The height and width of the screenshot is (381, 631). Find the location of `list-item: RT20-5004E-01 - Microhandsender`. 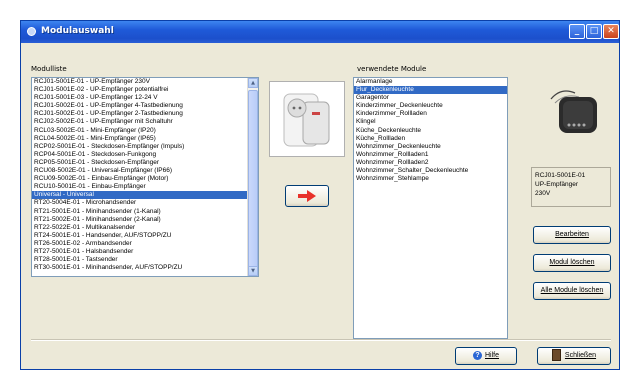

list-item: RT20-5004E-01 - Microhandsender is located at coordinates (145, 203).